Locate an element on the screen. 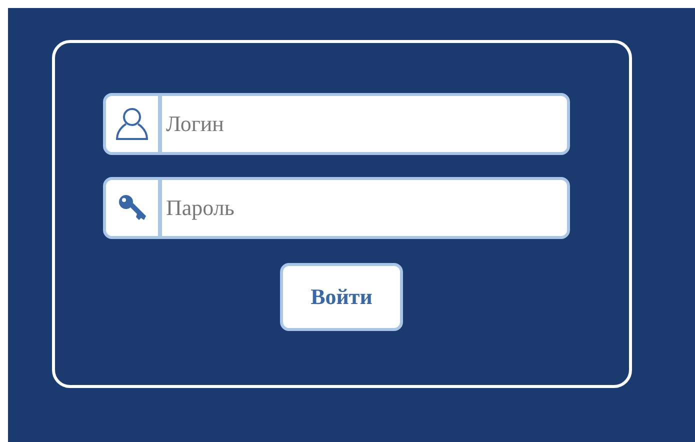 The width and height of the screenshot is (695, 442). login-button: Войти is located at coordinates (341, 297).